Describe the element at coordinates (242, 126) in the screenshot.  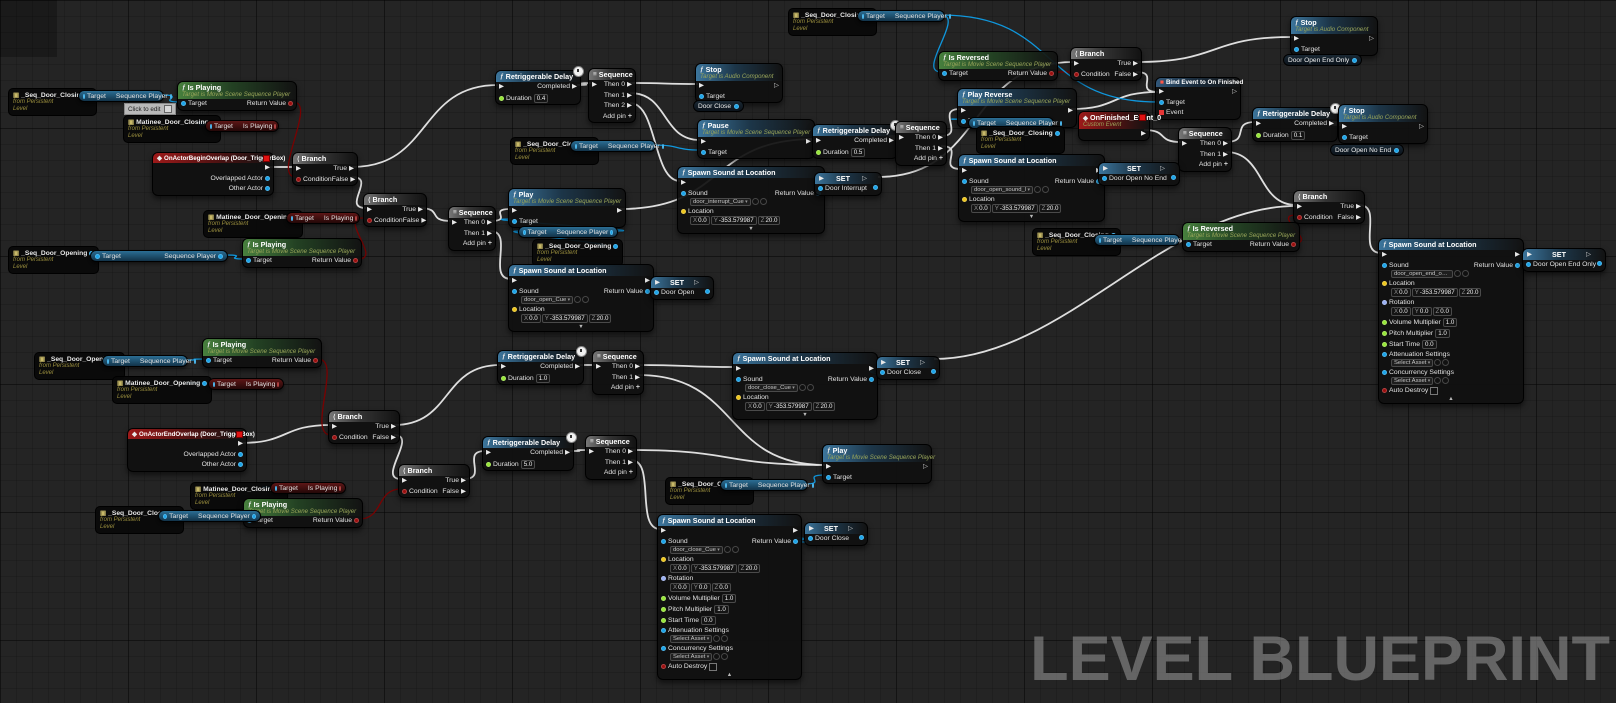
I see `matinee-is-playing-cap-1: Target Is Playing` at that location.